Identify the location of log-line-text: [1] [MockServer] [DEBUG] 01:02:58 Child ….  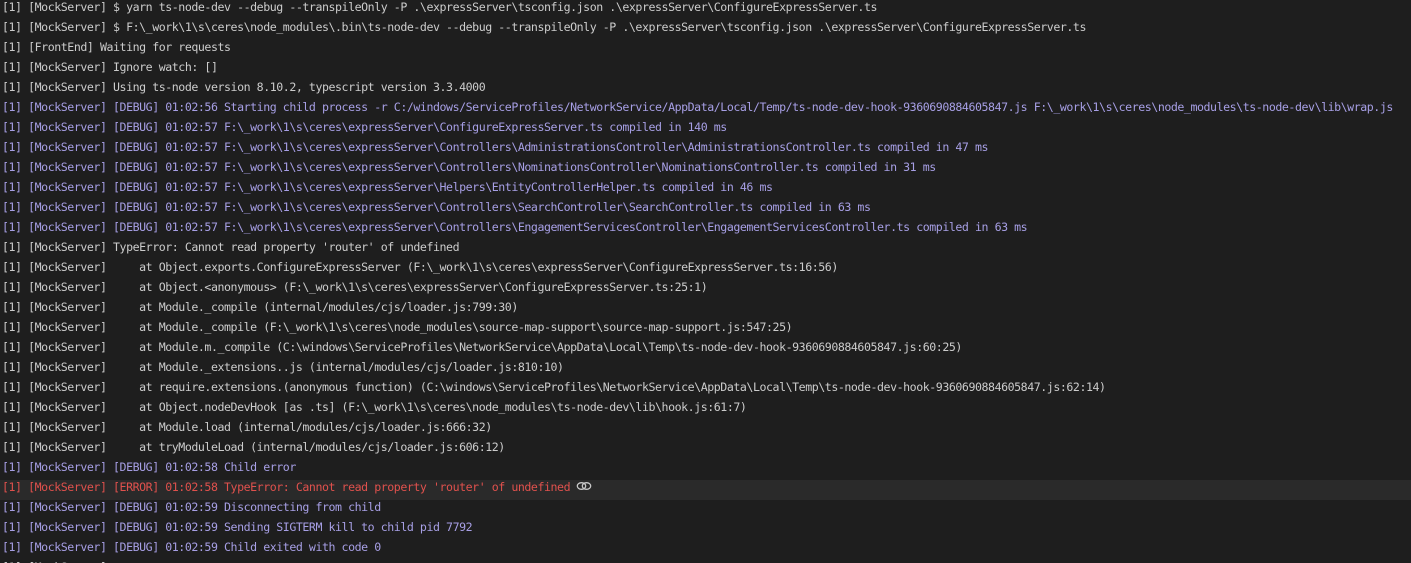
(149, 467).